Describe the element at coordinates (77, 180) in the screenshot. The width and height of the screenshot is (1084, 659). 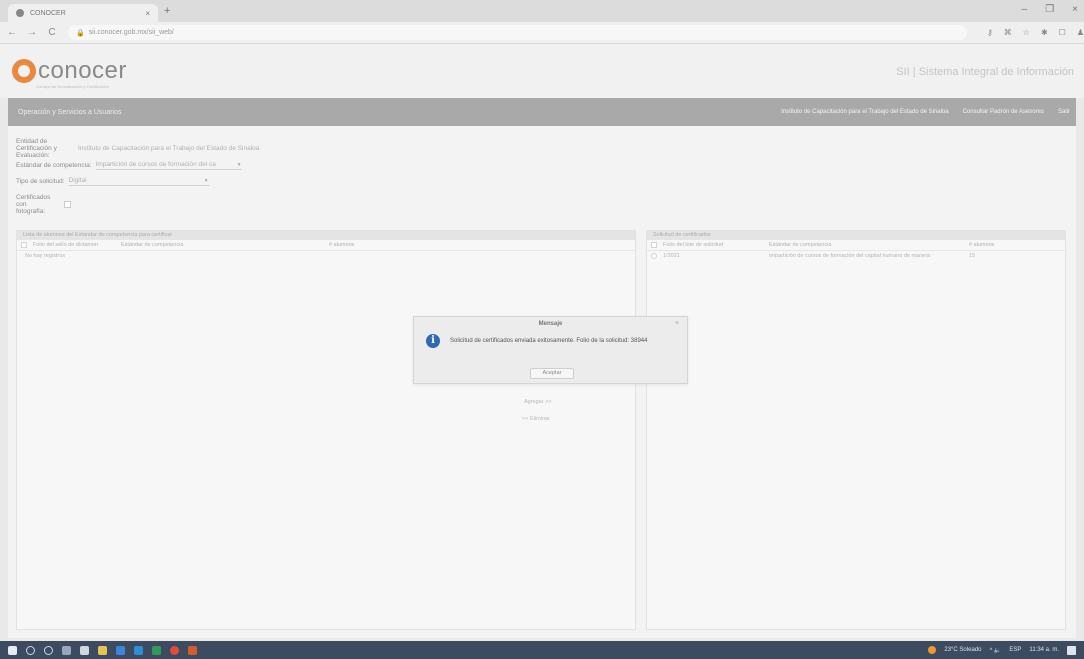
I see `request-type-value: Digital` at that location.